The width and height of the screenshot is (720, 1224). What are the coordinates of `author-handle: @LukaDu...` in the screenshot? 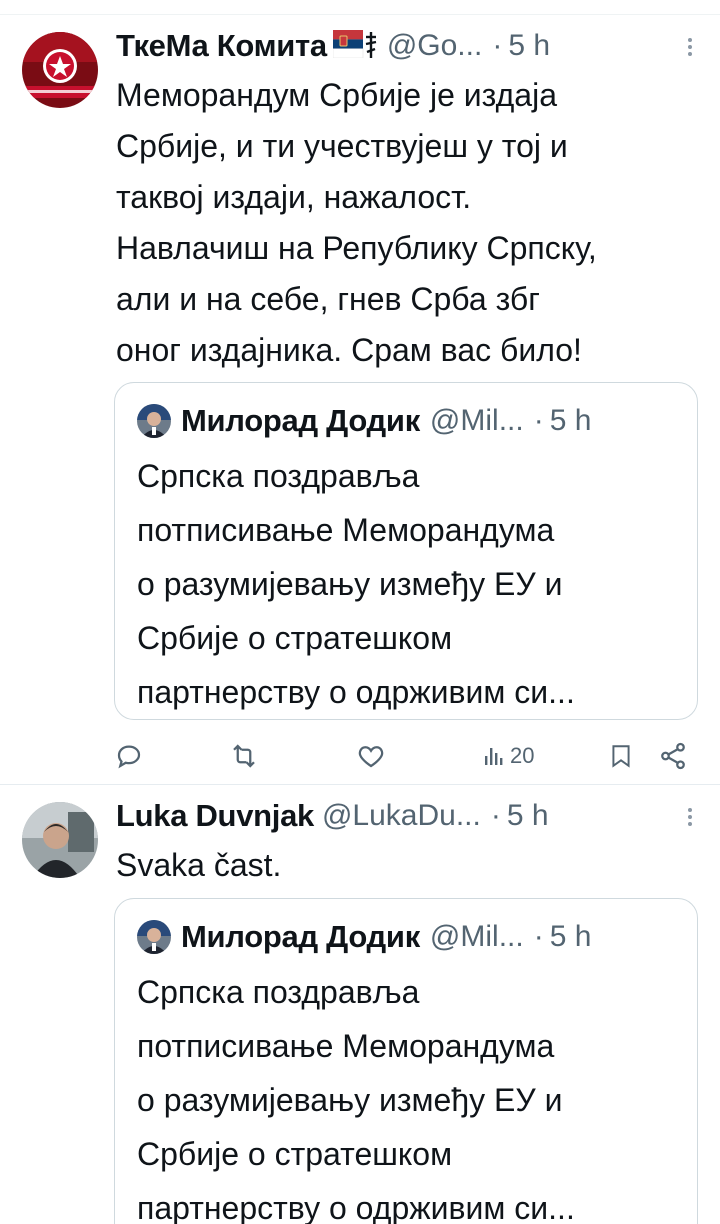 It's located at (401, 816).